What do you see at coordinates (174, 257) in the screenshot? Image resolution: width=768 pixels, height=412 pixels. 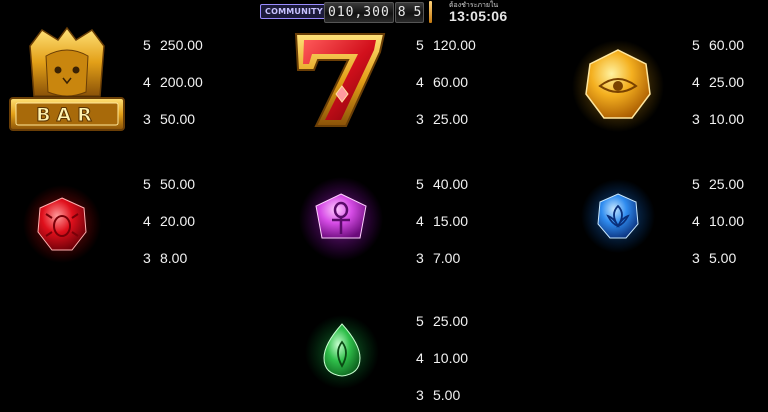 I see `pay-amount: 8.00` at bounding box center [174, 257].